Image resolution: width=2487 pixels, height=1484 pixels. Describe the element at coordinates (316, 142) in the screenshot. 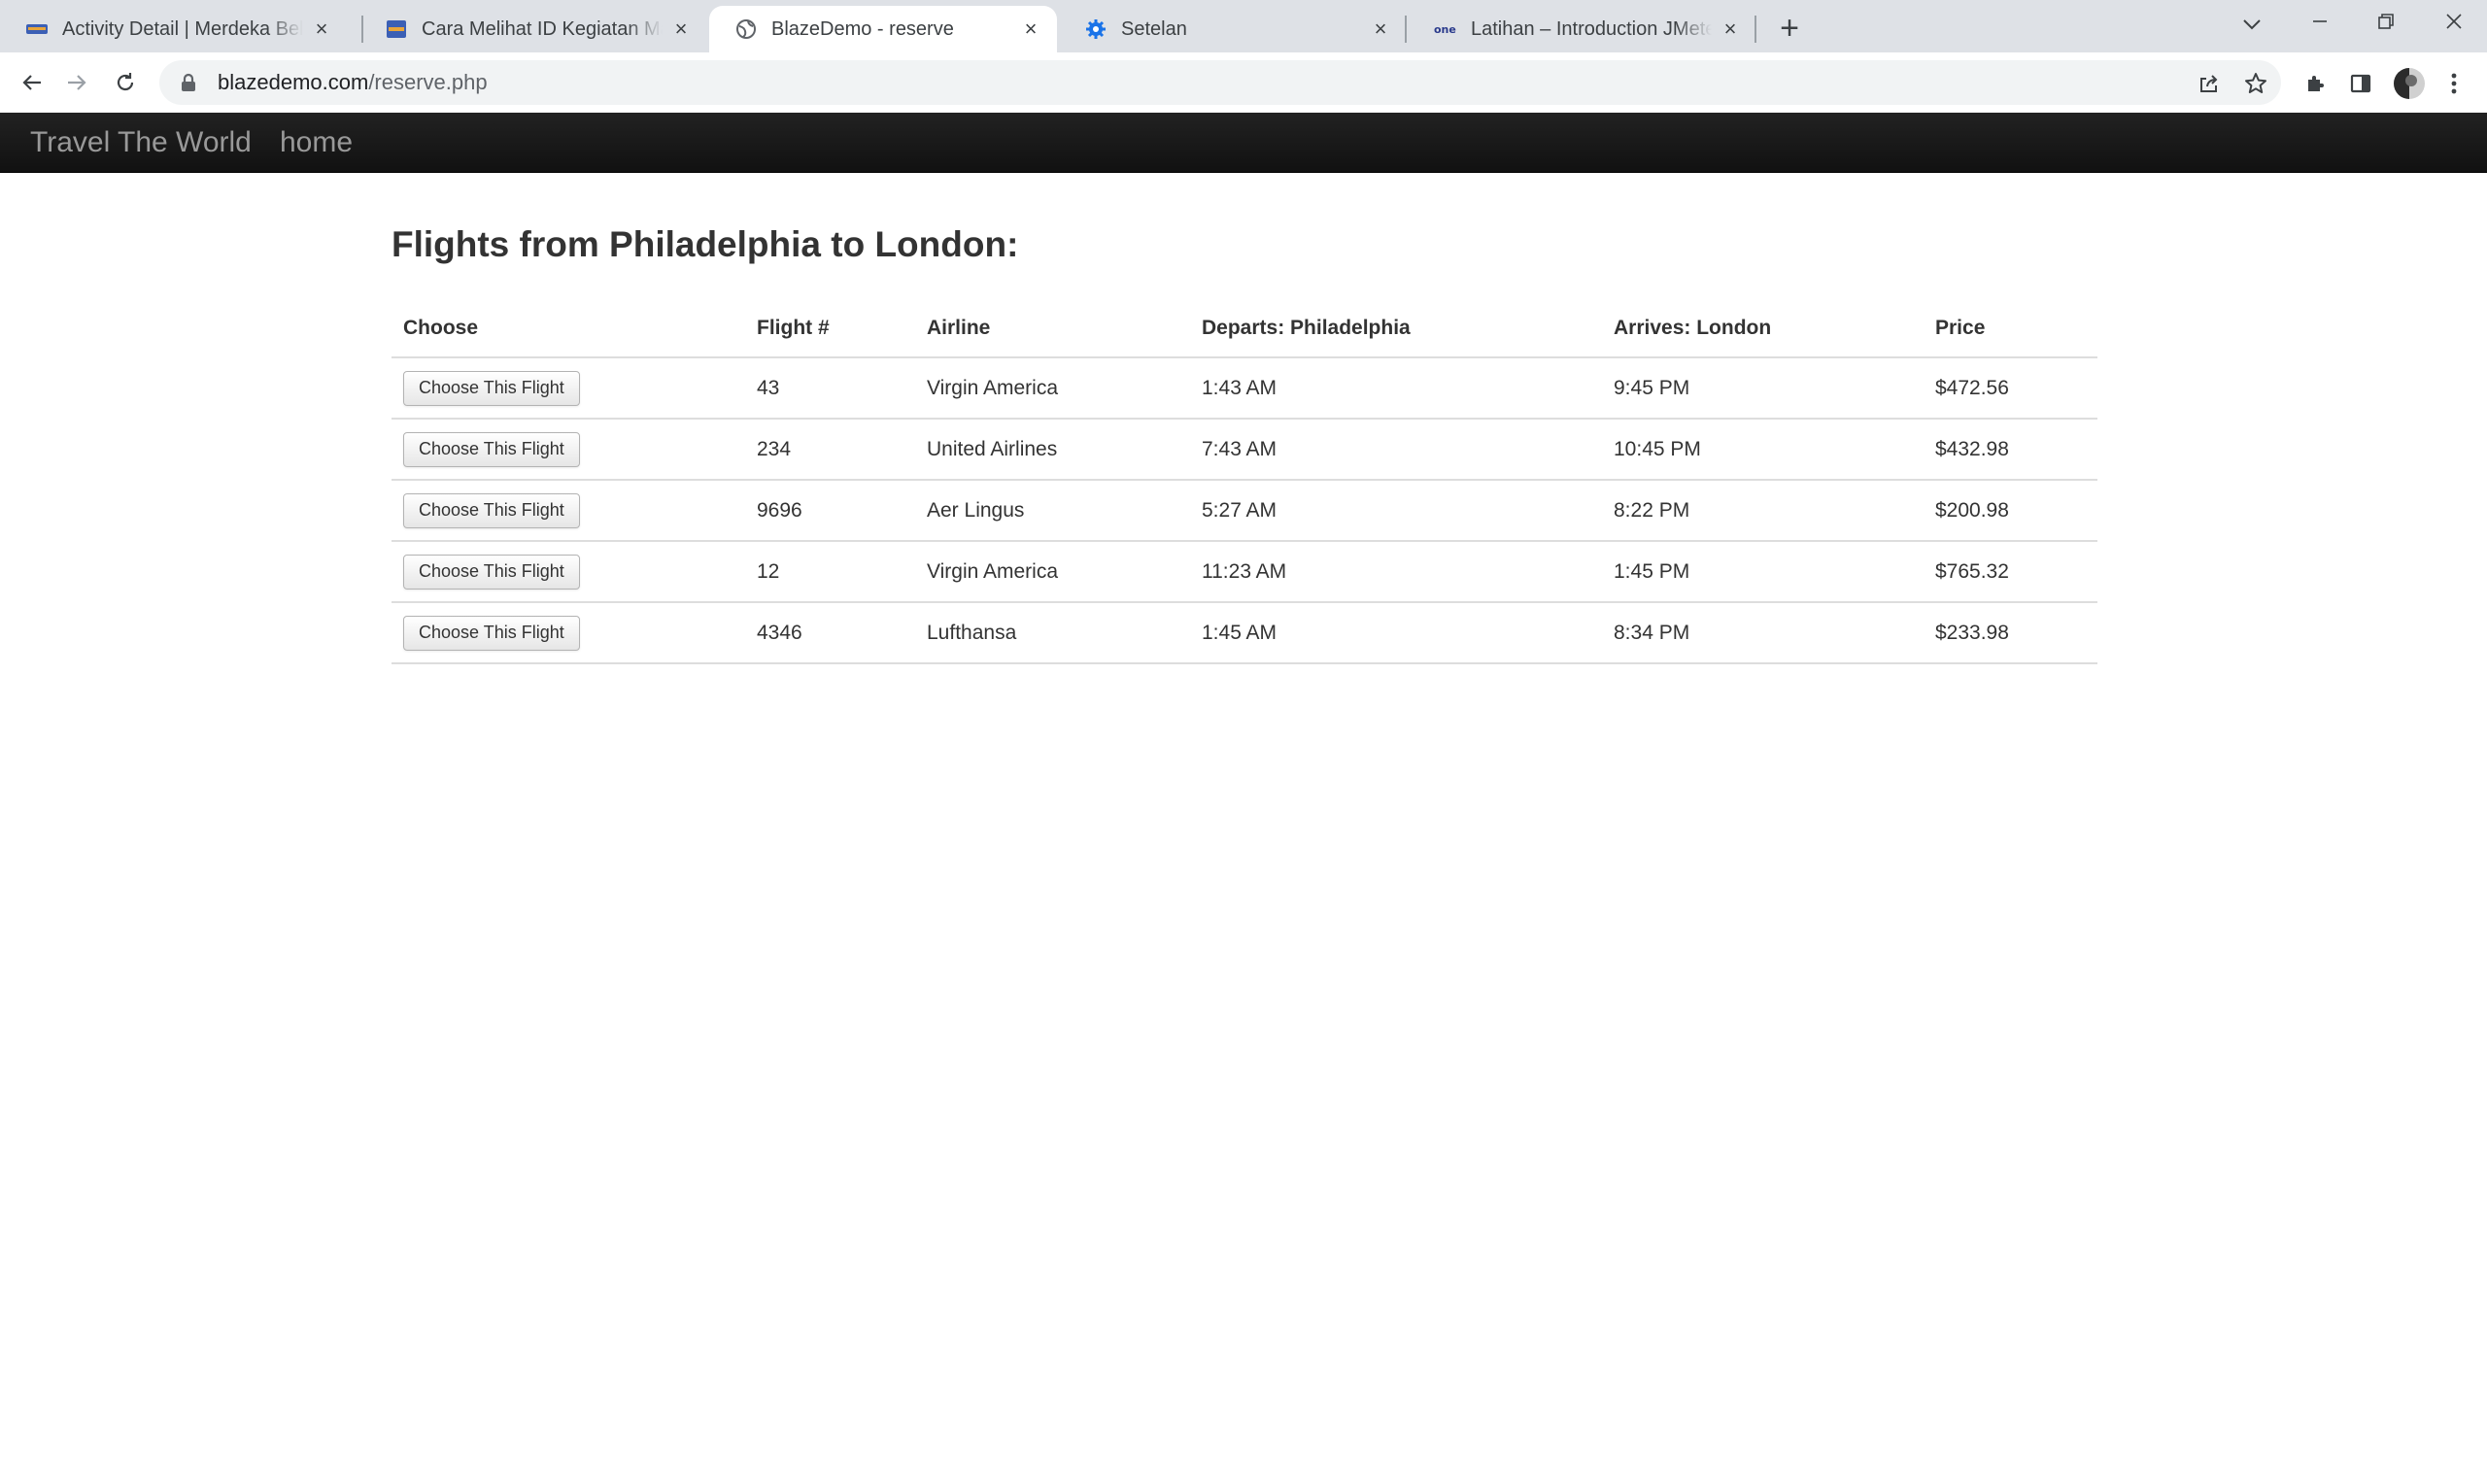

I see `home-link: home` at that location.